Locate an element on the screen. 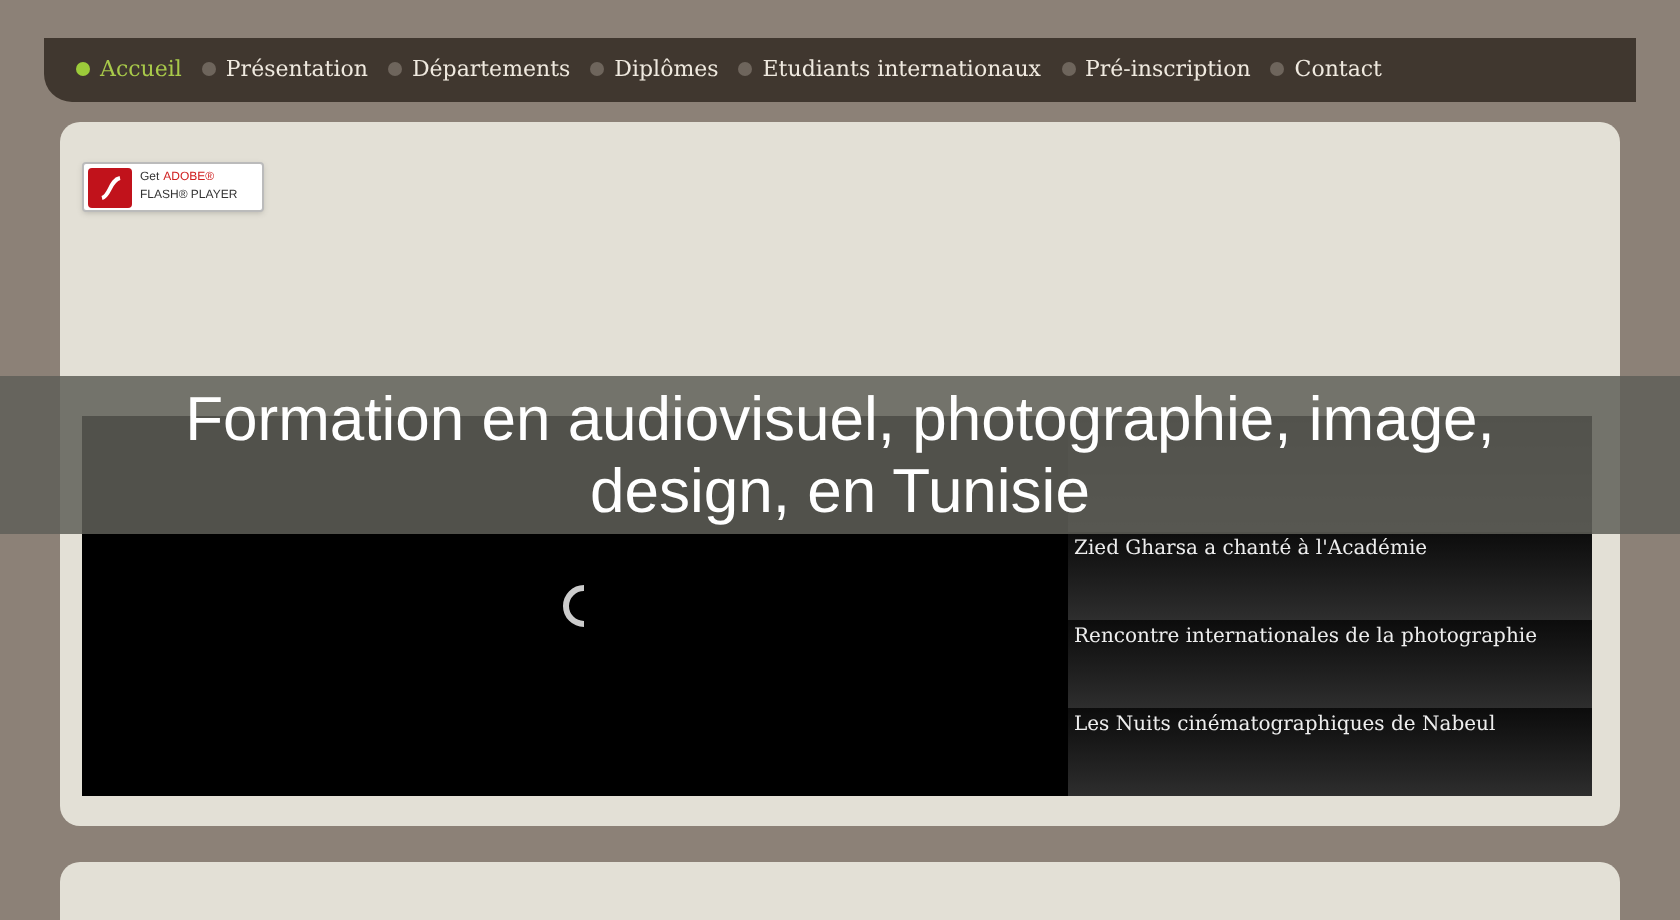 The height and width of the screenshot is (920, 1680). caption-text: Formation en audiovisuel, photographie, image, design, en Tunisie is located at coordinates (840, 455).